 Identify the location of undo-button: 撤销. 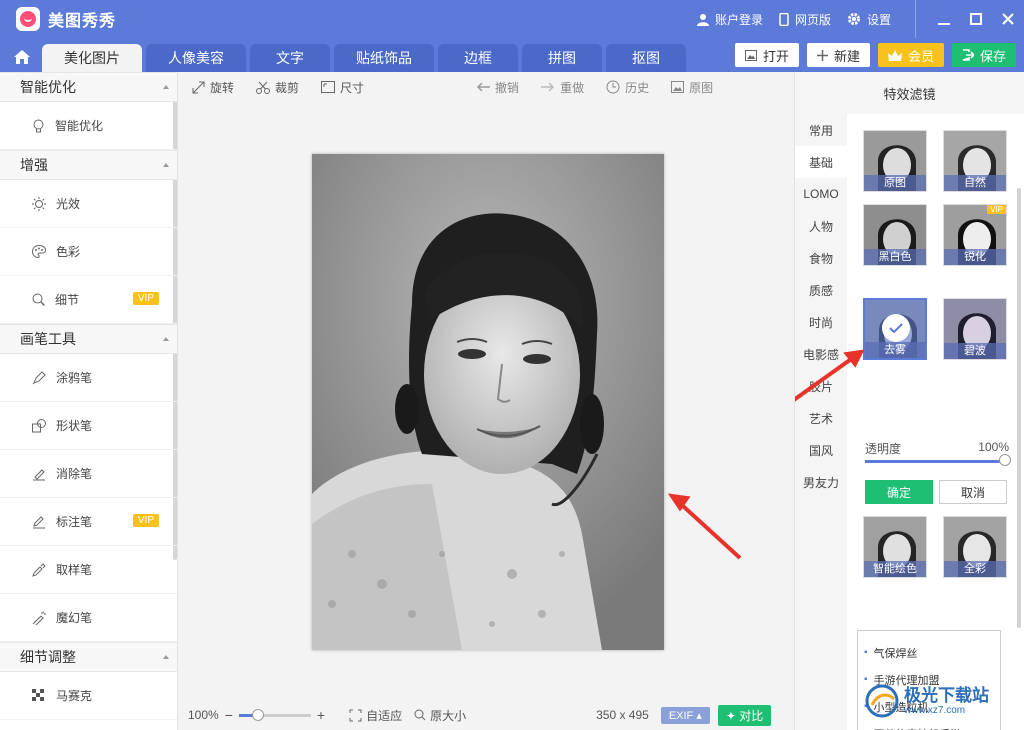
(497, 87).